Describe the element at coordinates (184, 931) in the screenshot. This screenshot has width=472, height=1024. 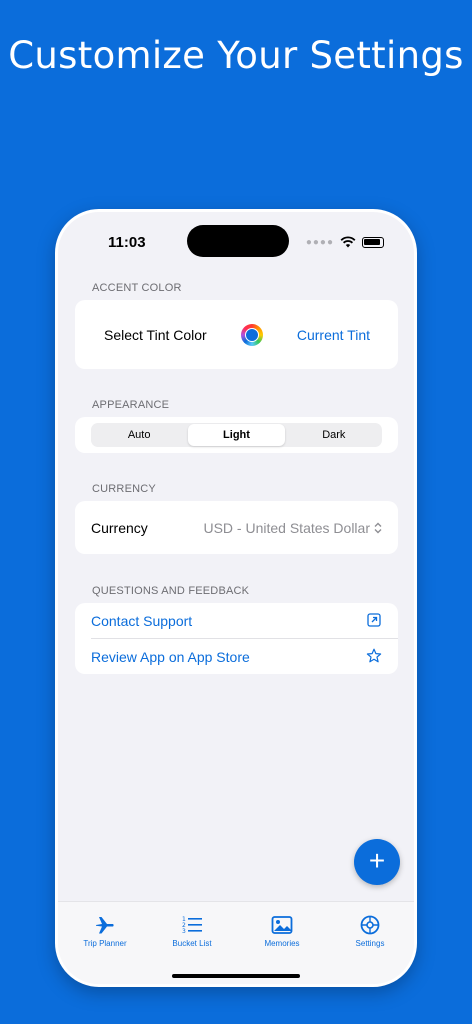
I see `svg-text: 3` at that location.